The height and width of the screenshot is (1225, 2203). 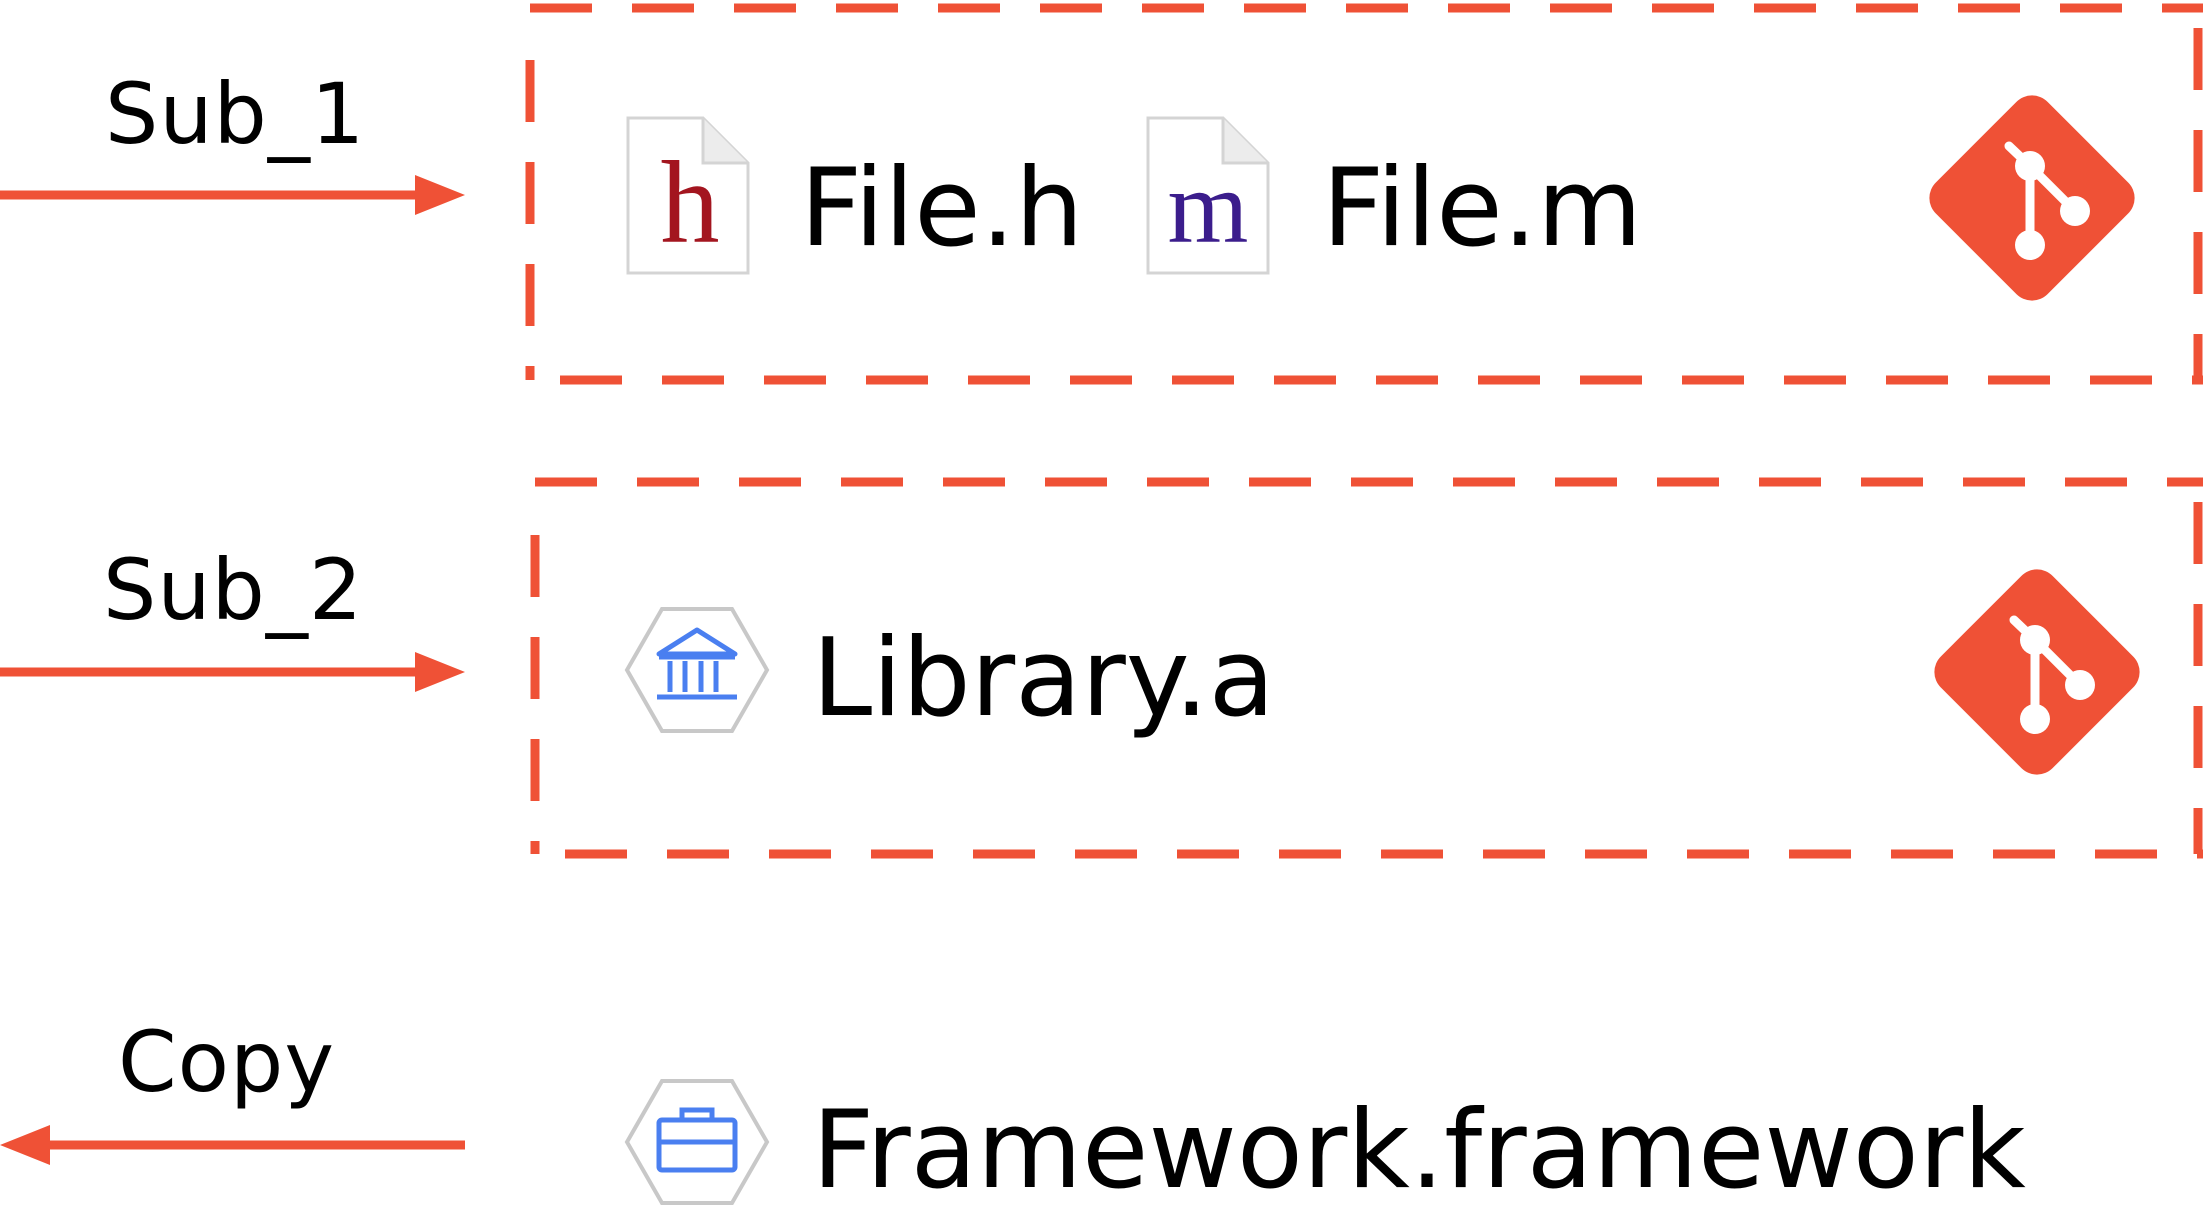 What do you see at coordinates (1208, 207) in the screenshot?
I see `svg-text: m` at bounding box center [1208, 207].